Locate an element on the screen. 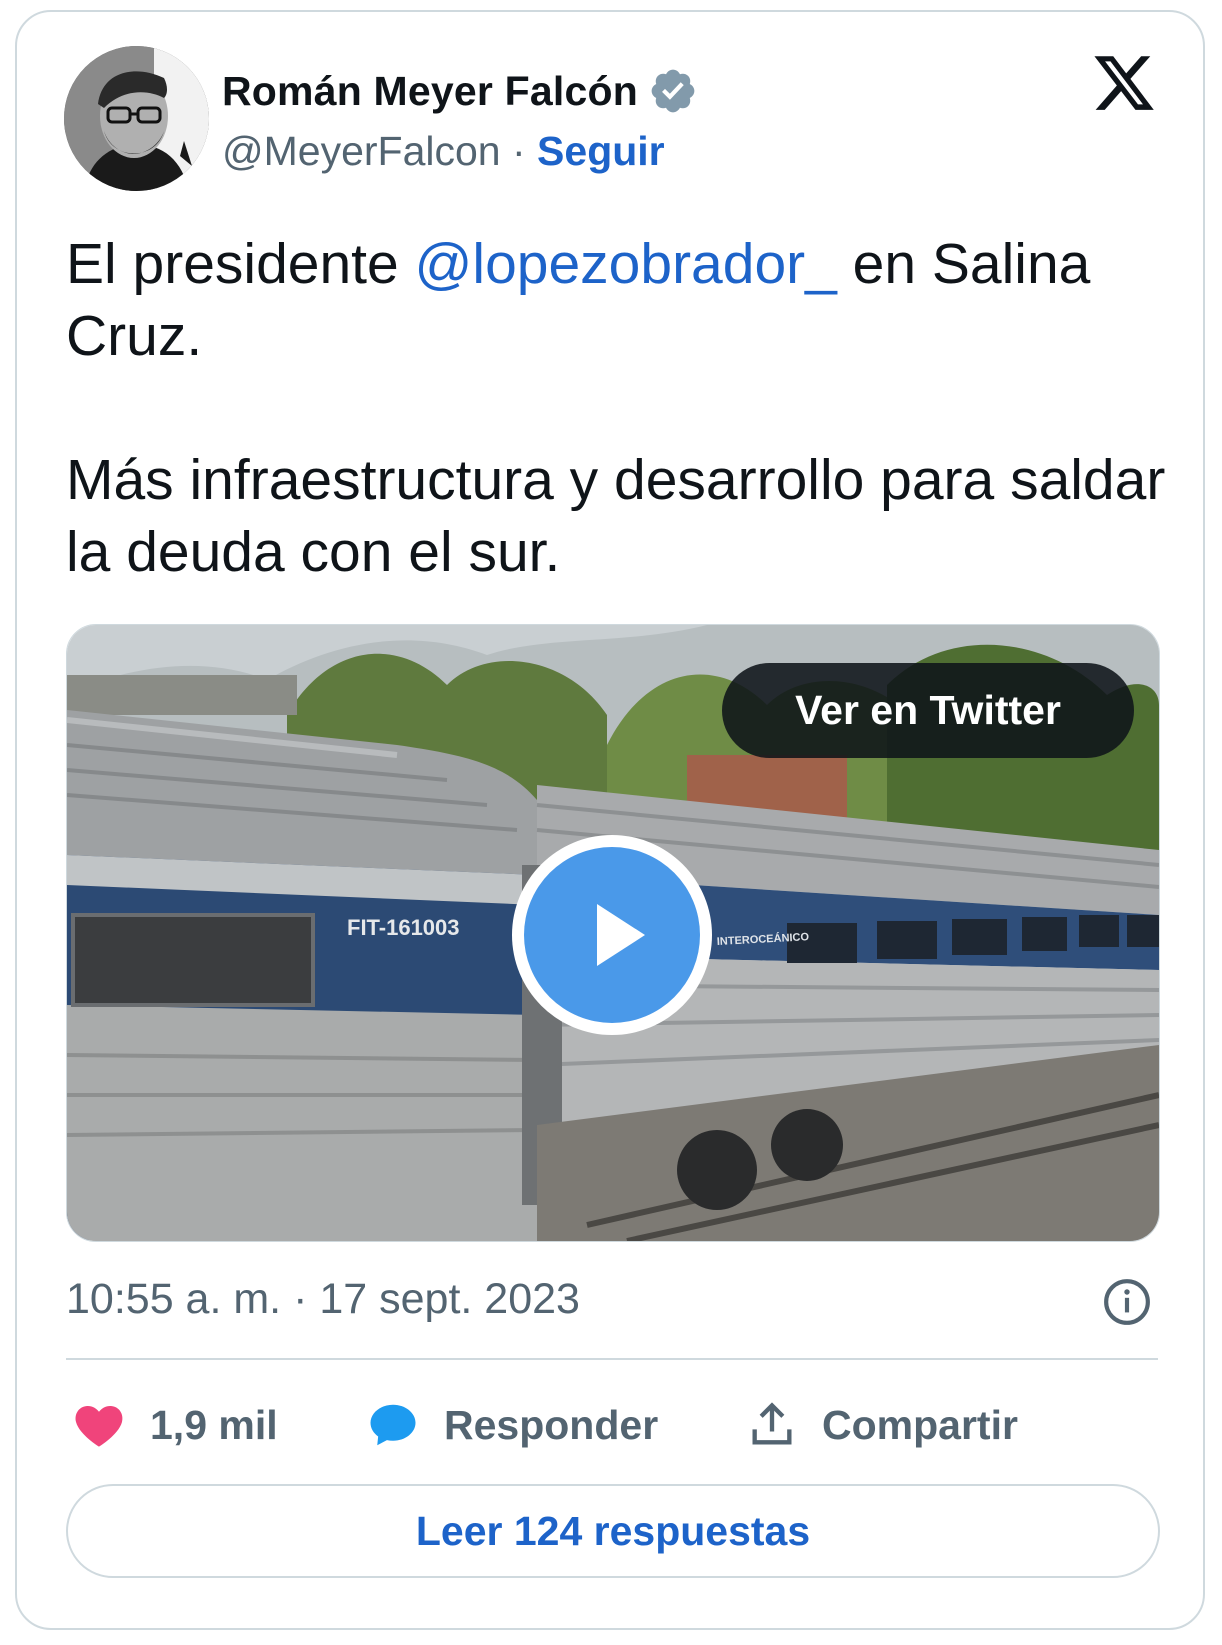  like-count: 1,9 mil is located at coordinates (214, 1424).